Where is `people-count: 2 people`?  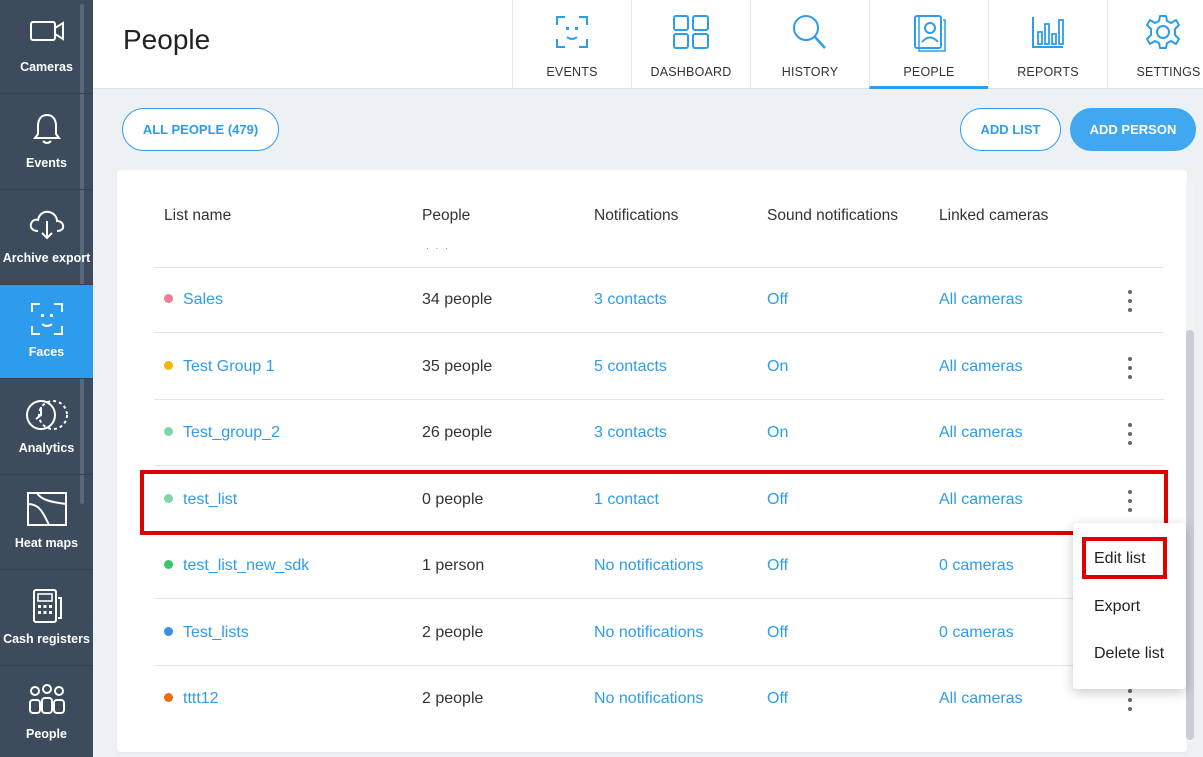 people-count: 2 people is located at coordinates (453, 632).